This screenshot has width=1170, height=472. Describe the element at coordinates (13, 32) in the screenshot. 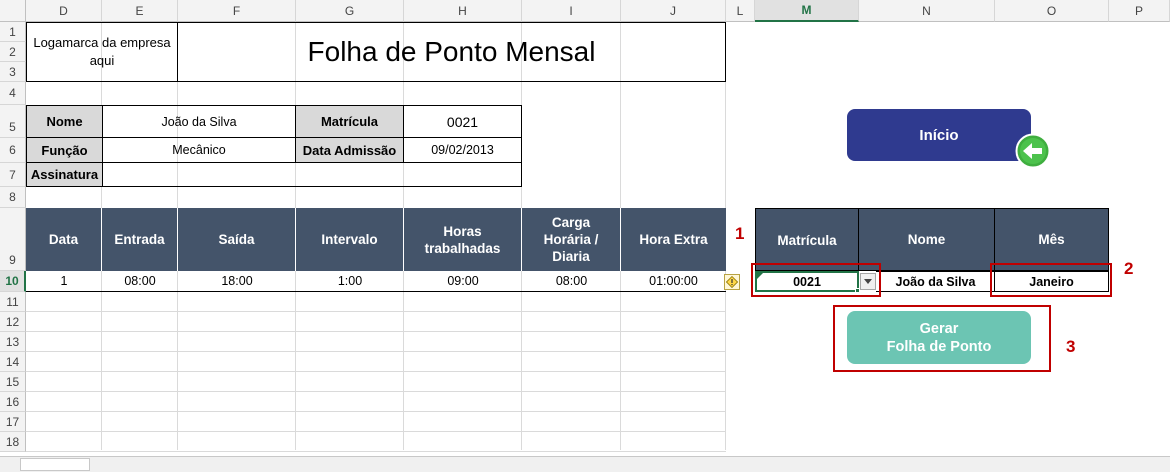

I see `row-header-1: 1` at that location.